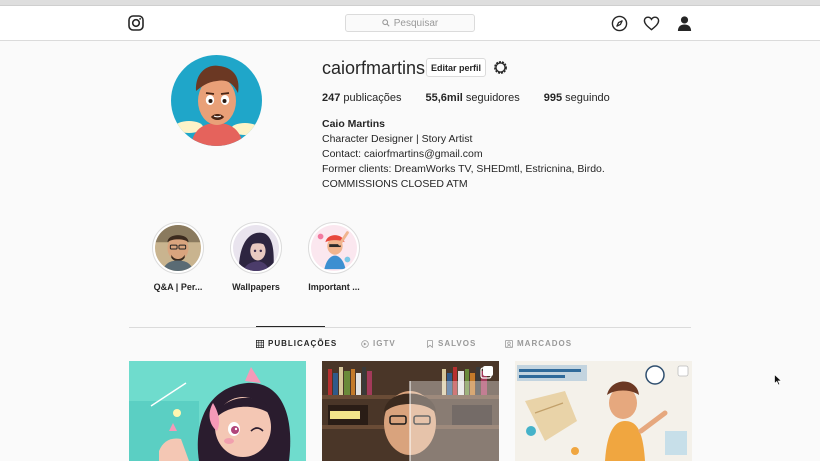 This screenshot has width=820, height=461. What do you see at coordinates (397, 139) in the screenshot?
I see `bio-line-role: Character Designer | Story Artist` at bounding box center [397, 139].